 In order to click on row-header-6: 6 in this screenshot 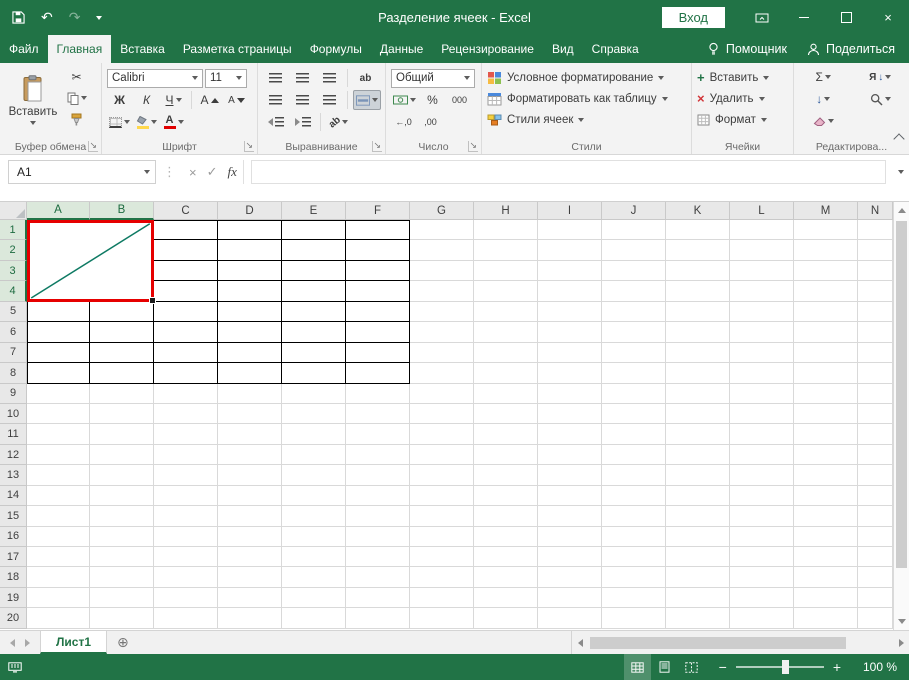, I will do `click(13, 332)`.